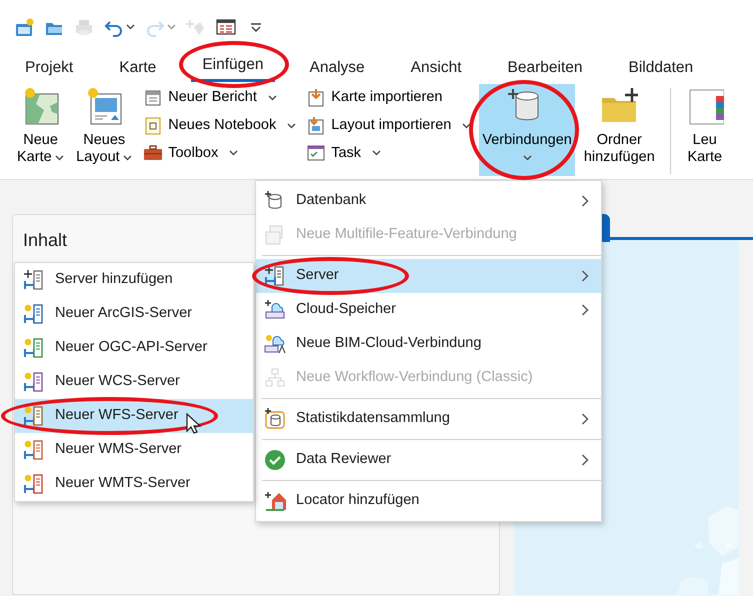  I want to click on menu-item: Server hinzufügen, so click(134, 280).